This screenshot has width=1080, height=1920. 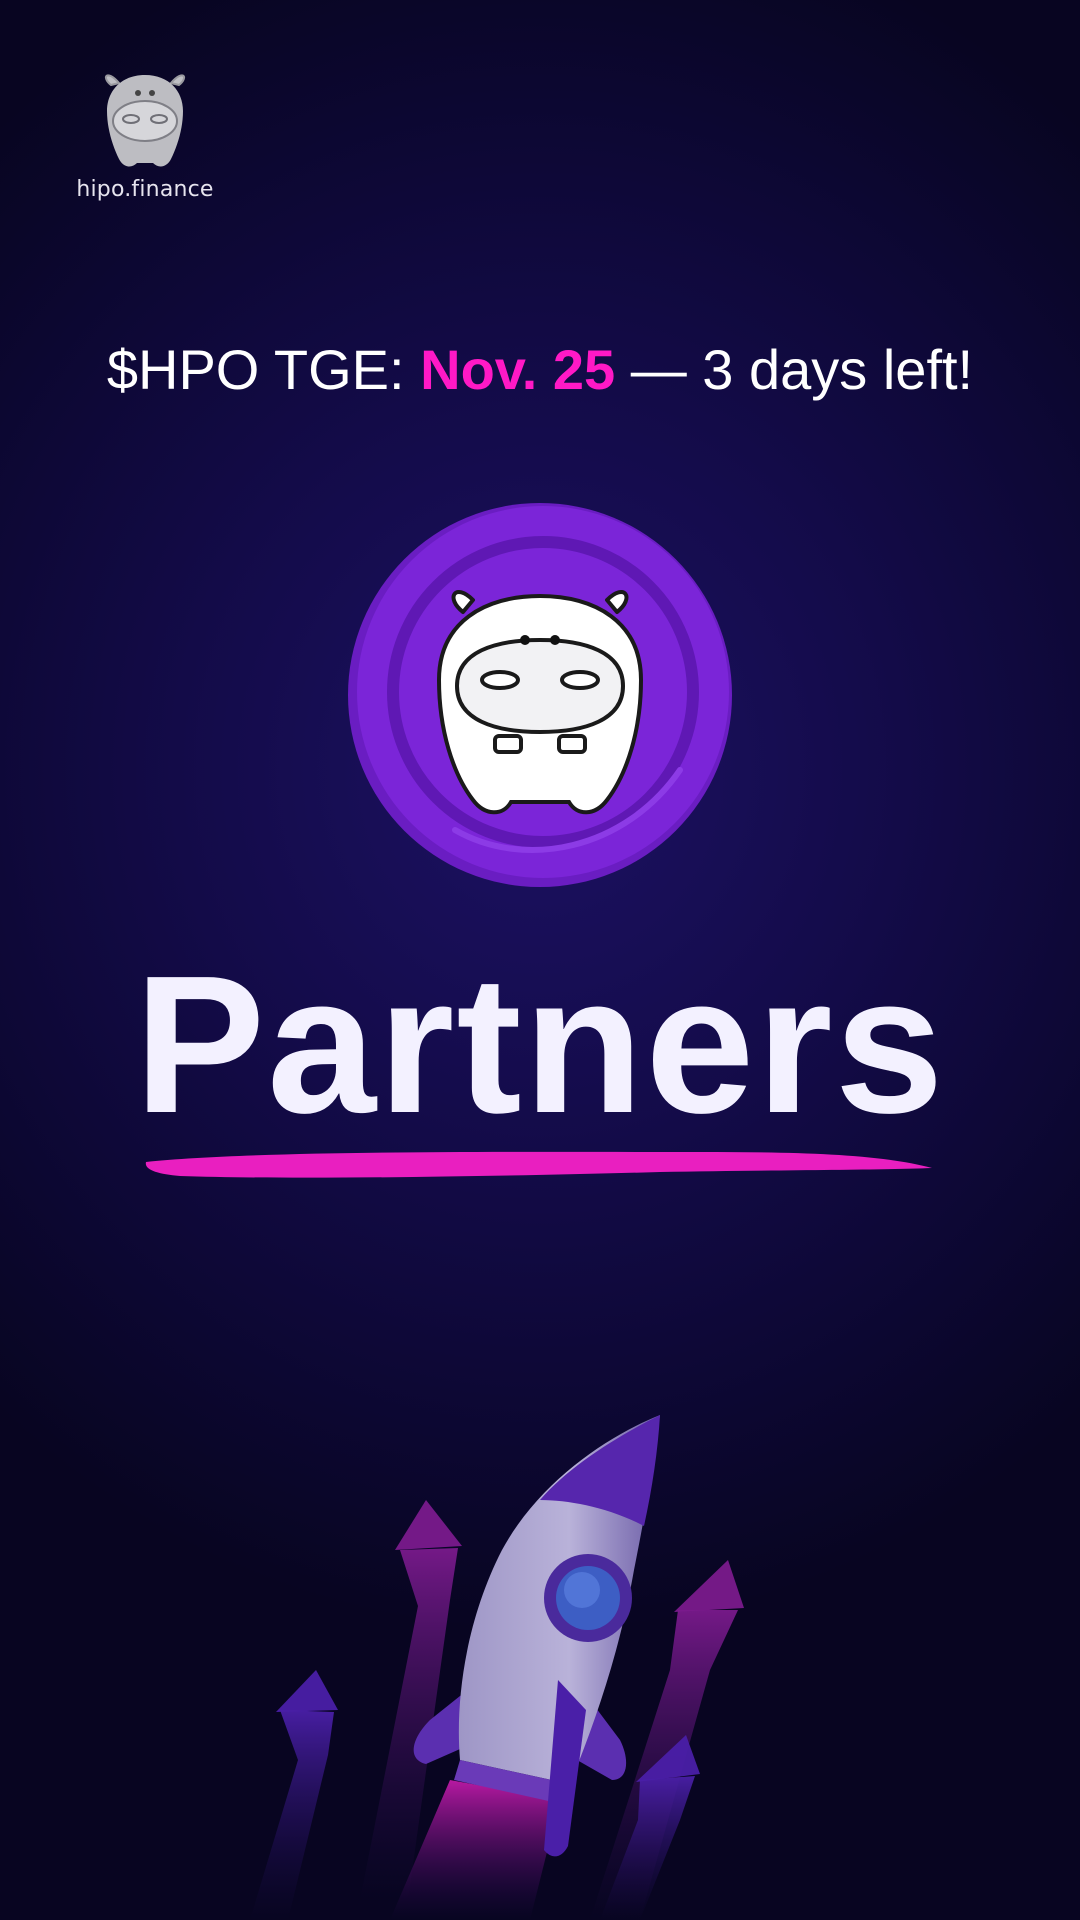 What do you see at coordinates (145, 120) in the screenshot?
I see `hippo-head-logo-icon` at bounding box center [145, 120].